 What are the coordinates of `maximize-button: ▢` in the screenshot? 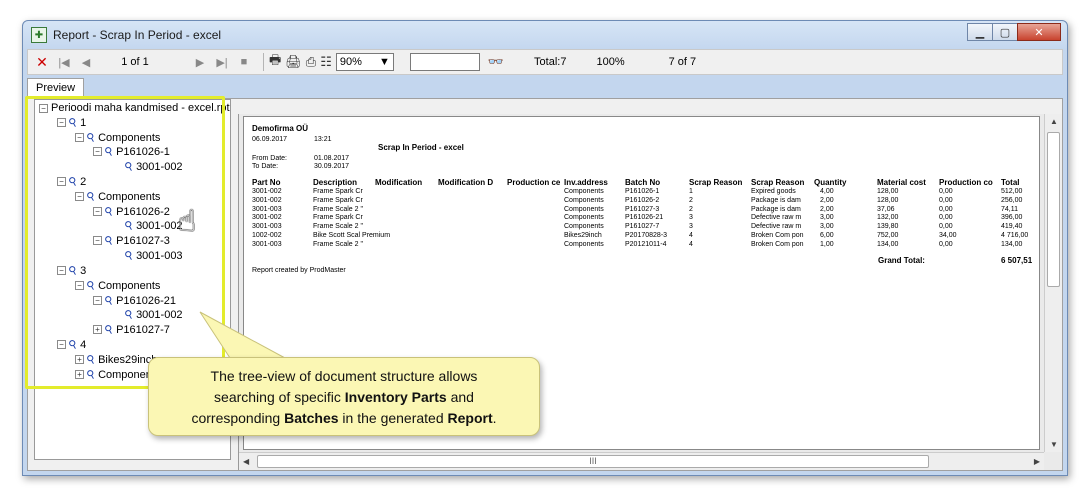 It's located at (1005, 32).